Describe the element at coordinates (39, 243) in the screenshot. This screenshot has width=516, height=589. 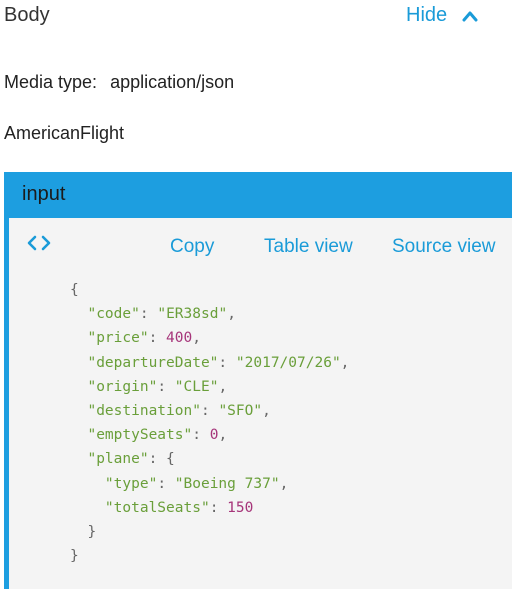
I see `code-brackets-icon` at that location.